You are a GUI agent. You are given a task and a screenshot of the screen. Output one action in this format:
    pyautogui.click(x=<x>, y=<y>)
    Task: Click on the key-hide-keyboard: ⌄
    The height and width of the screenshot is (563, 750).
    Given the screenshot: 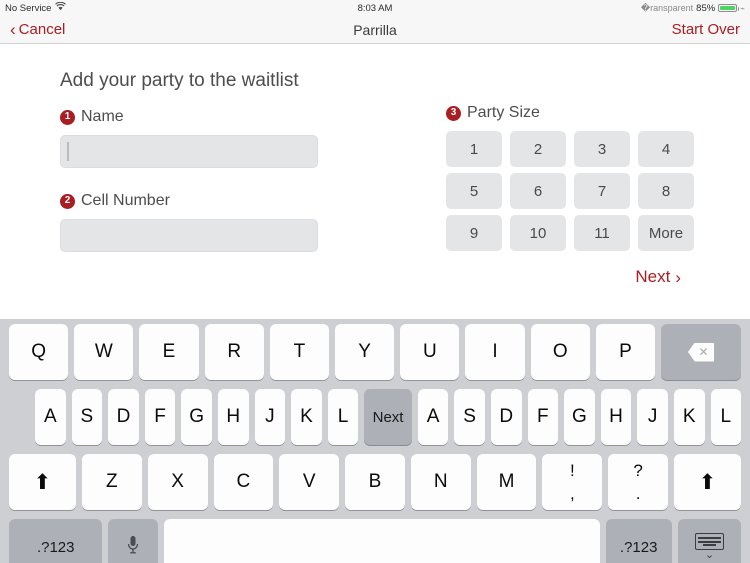 What is the action you would take?
    pyautogui.click(x=709, y=541)
    